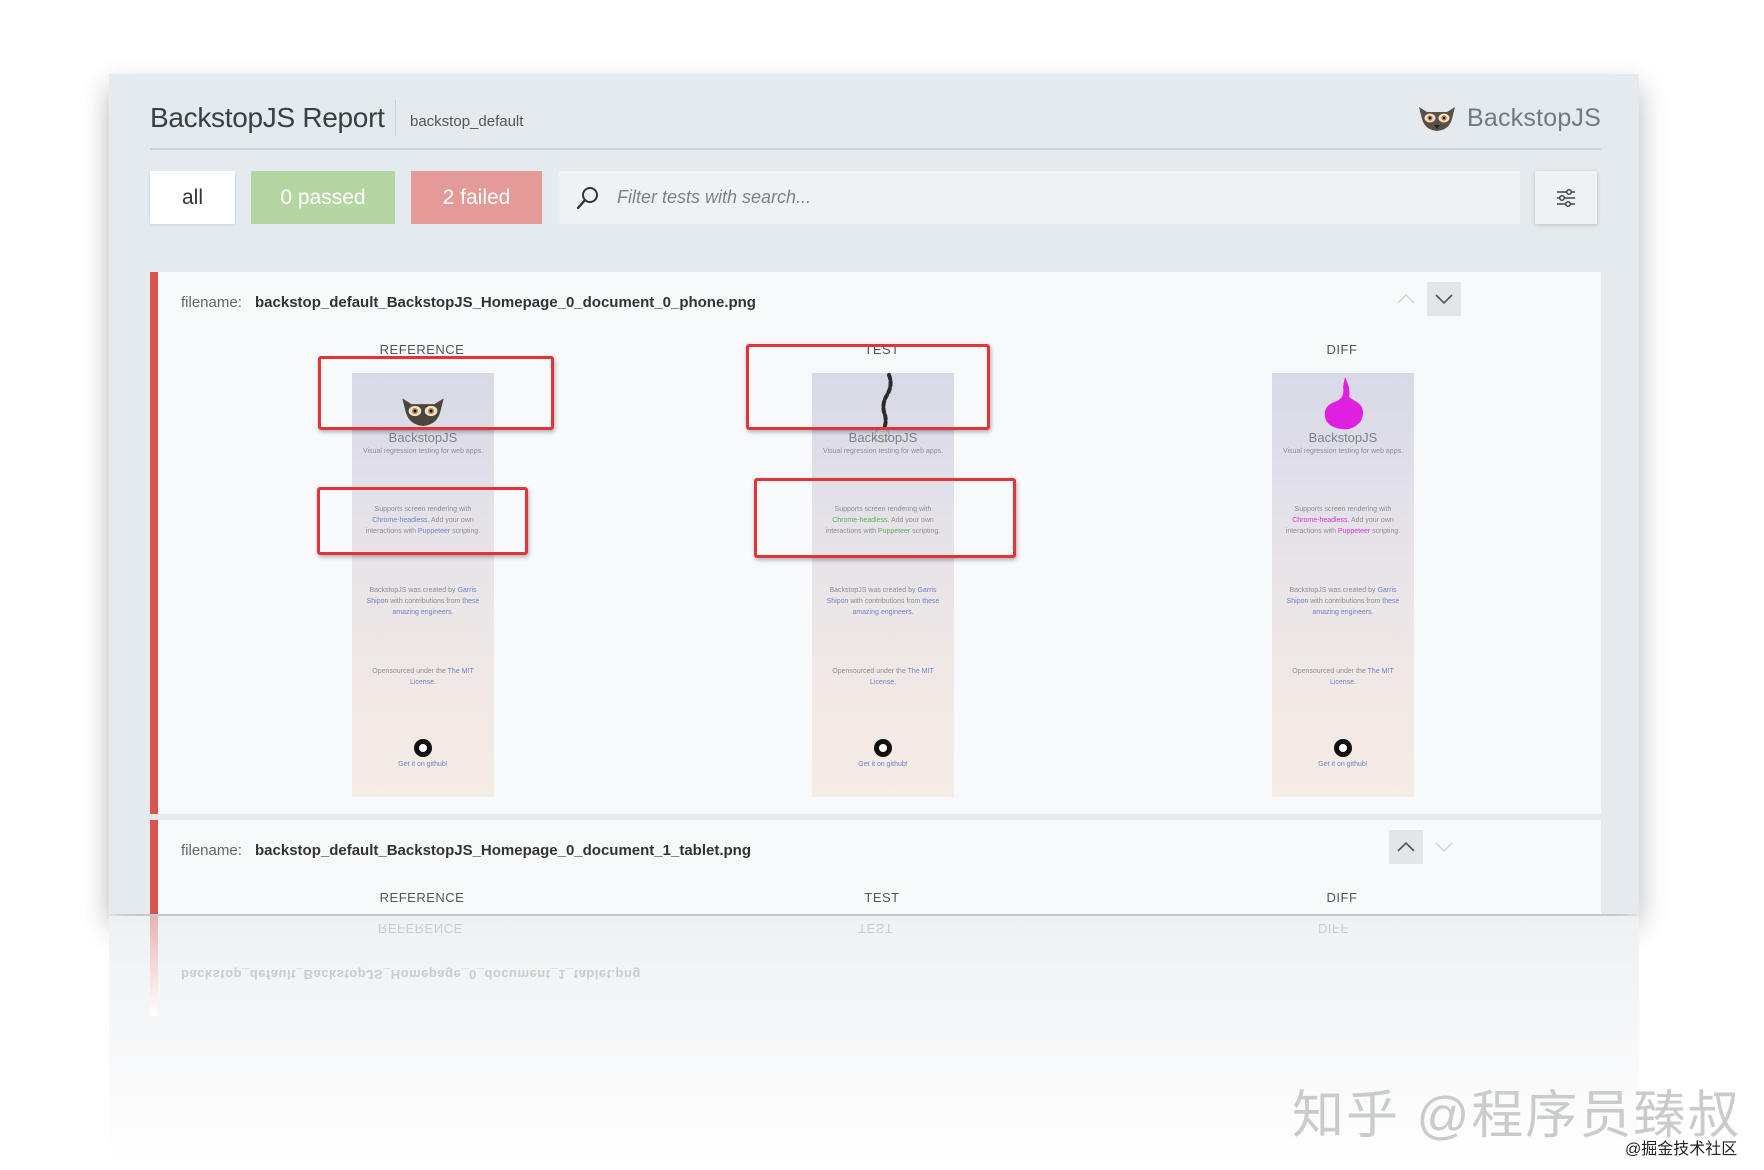 The width and height of the screenshot is (1764, 1170). I want to click on search-icon, so click(588, 198).